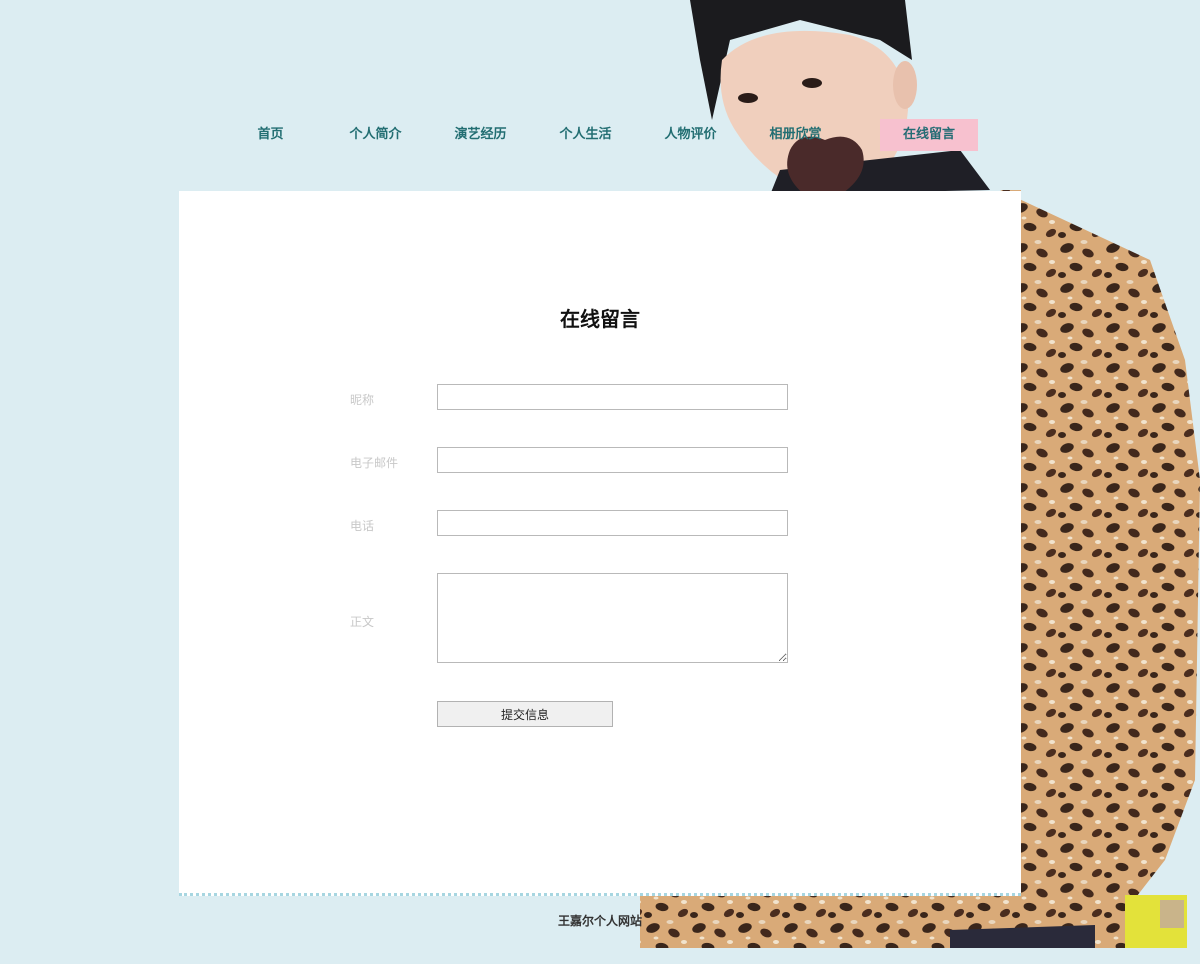 Image resolution: width=1200 pixels, height=964 pixels. I want to click on nav-link-profile: 个人简介, so click(375, 135).